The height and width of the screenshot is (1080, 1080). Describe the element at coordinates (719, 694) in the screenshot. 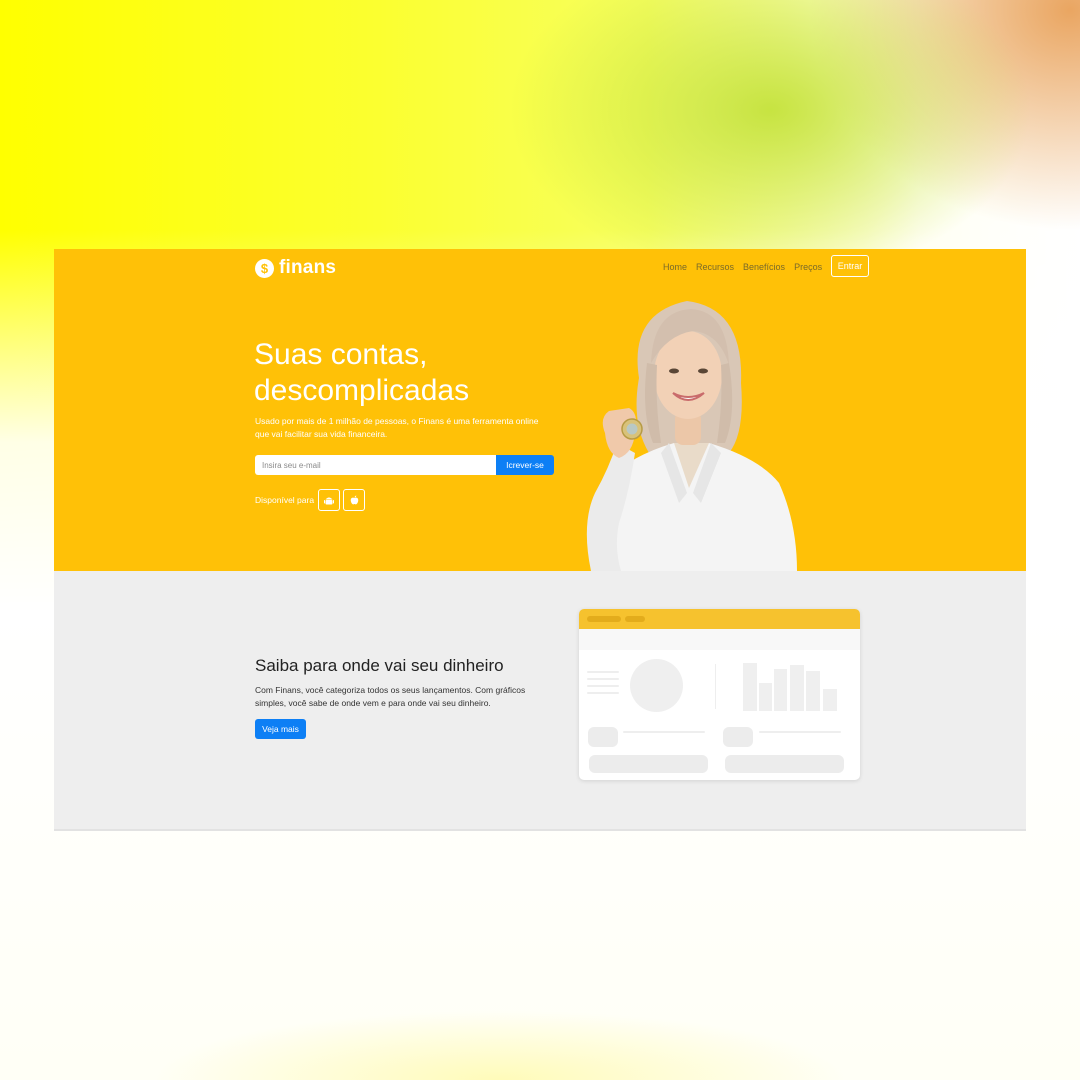

I see `dashboard-illustration` at that location.